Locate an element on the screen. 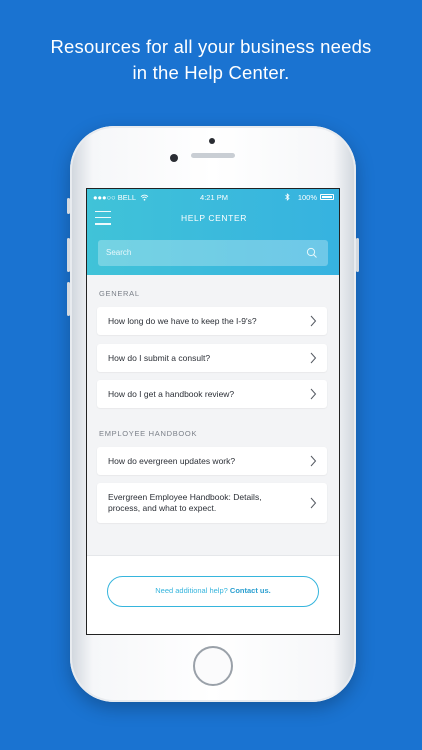 The image size is (422, 750). footer: Need additional help? Contact us. is located at coordinates (213, 594).